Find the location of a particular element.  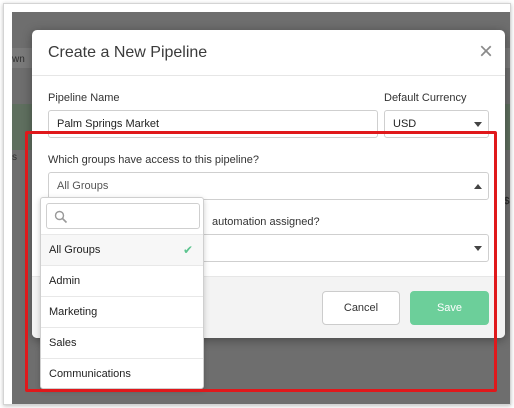

dropdown-item-communications: Communications is located at coordinates (122, 373).